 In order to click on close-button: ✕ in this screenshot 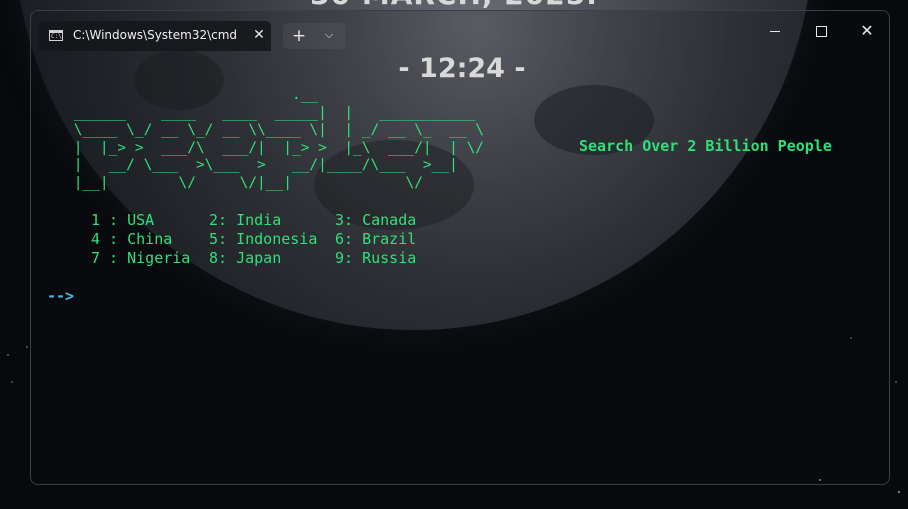, I will do `click(867, 31)`.